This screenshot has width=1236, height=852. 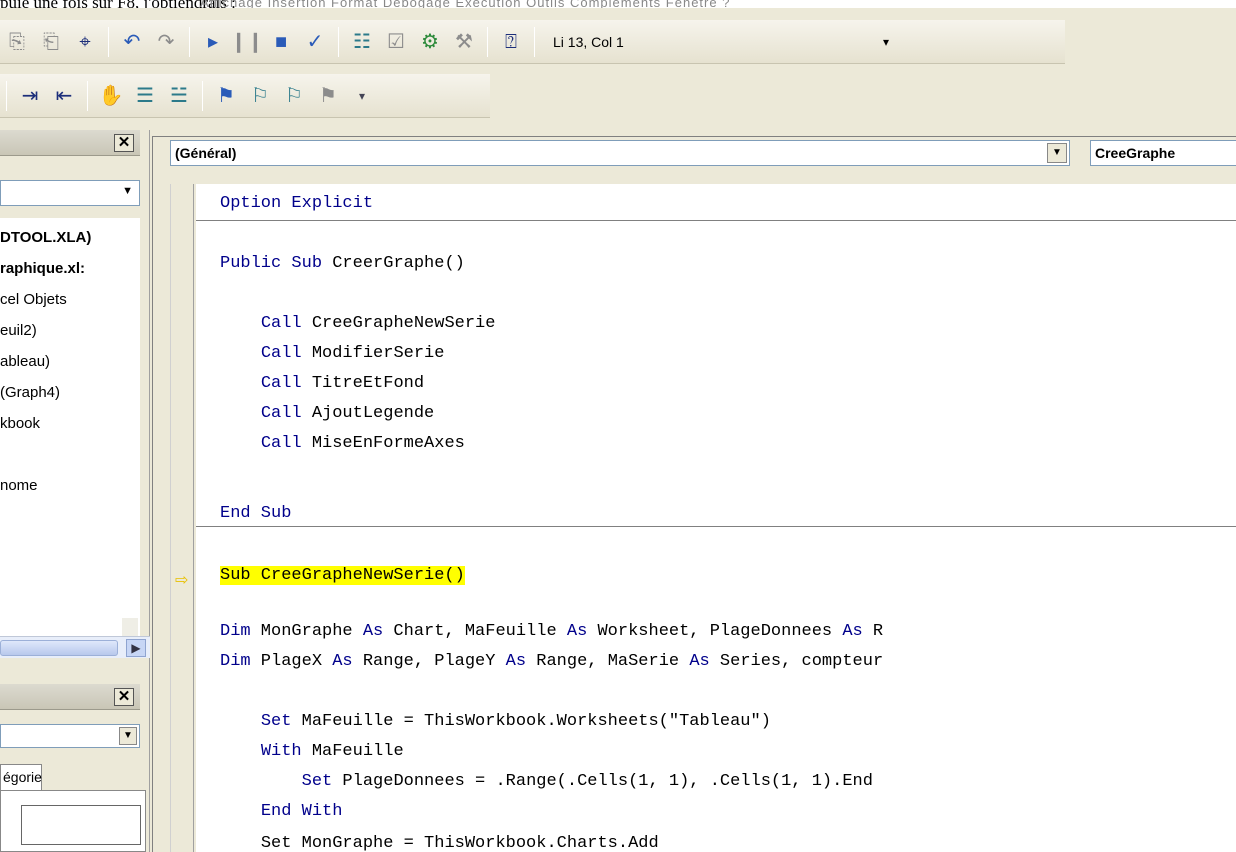 What do you see at coordinates (620, 153) in the screenshot?
I see `object-combo: (Général) ▼` at bounding box center [620, 153].